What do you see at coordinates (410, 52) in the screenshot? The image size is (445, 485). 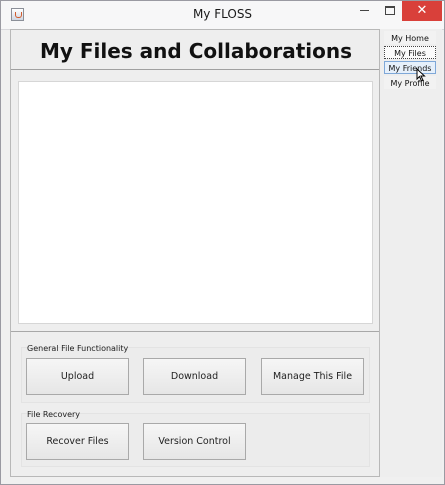 I see `nav-my-files: My Files` at bounding box center [410, 52].